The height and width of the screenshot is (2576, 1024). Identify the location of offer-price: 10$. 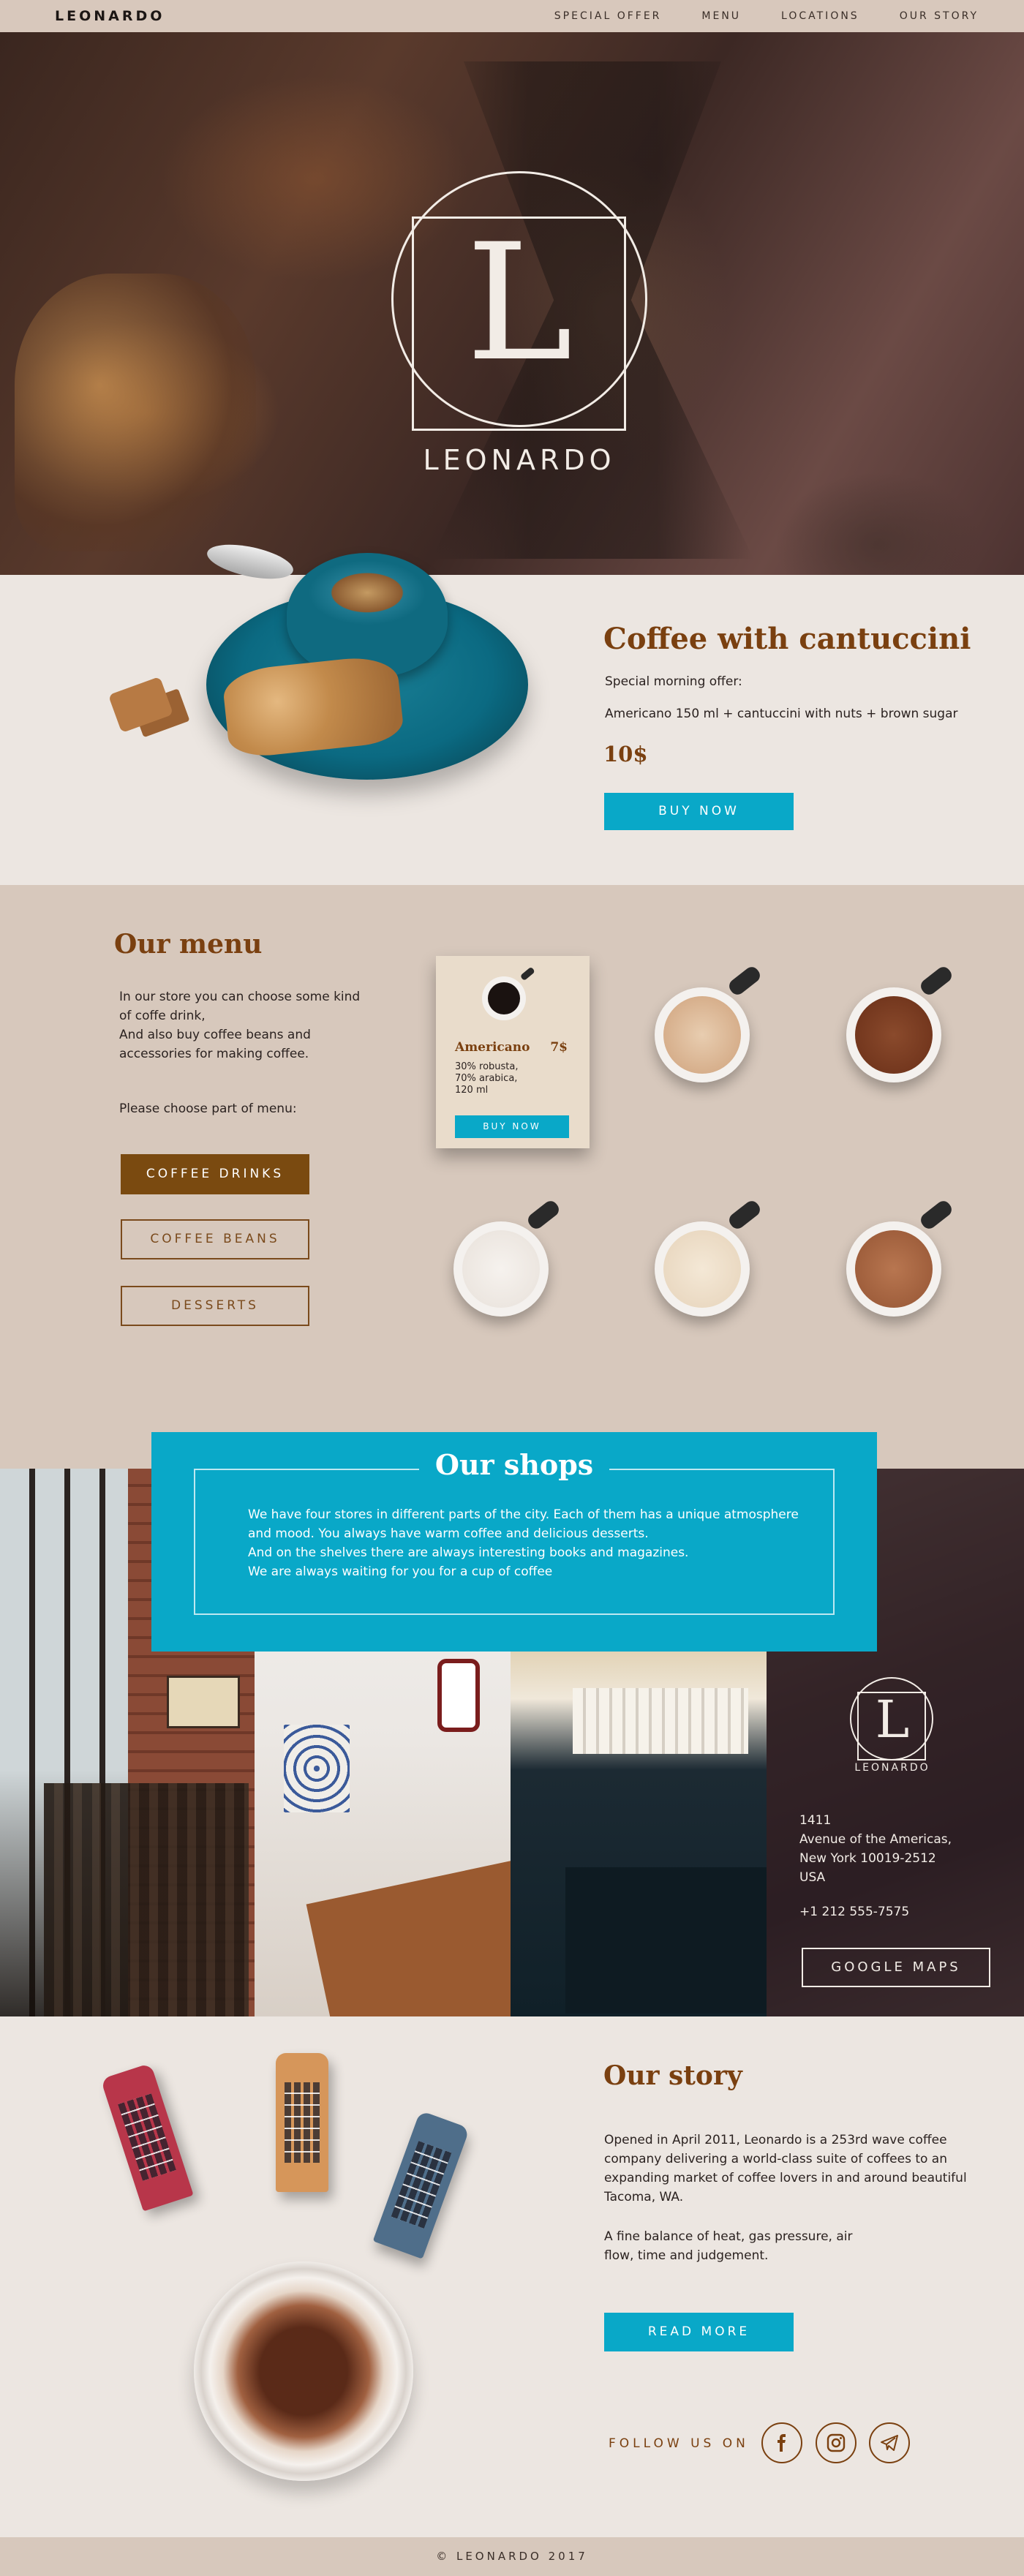
(625, 754).